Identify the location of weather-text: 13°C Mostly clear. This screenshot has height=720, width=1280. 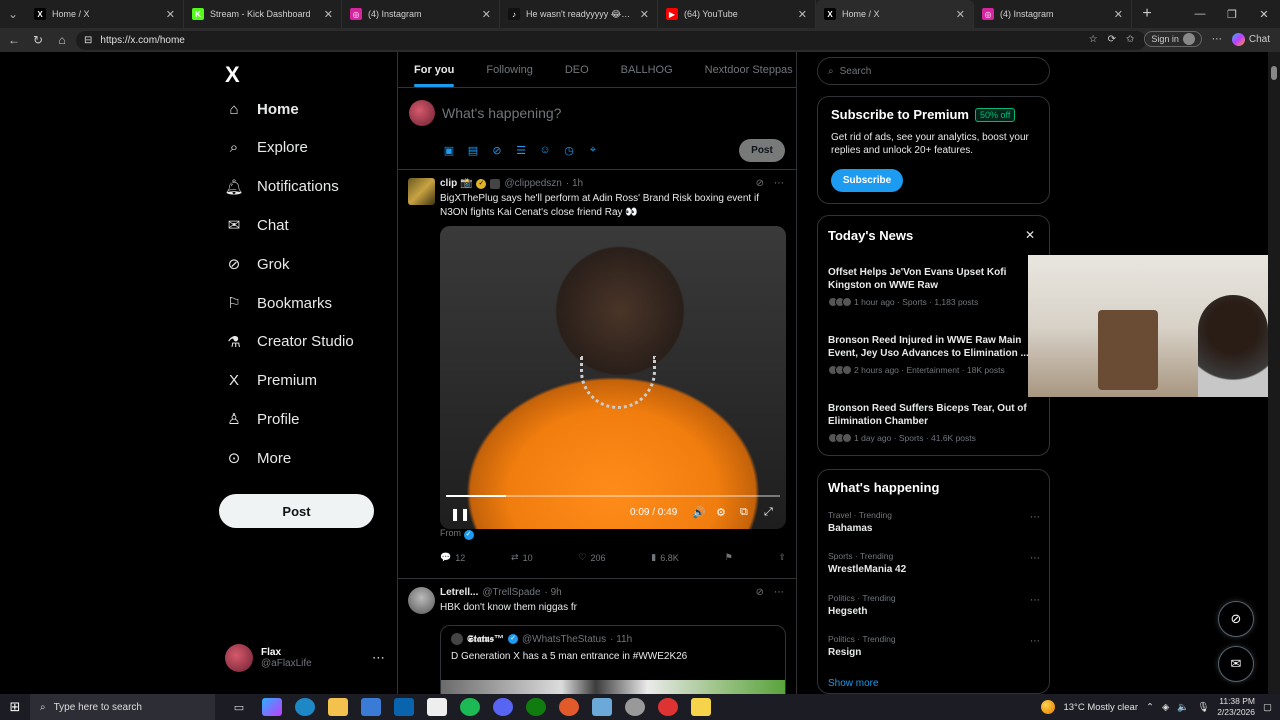
(1100, 707).